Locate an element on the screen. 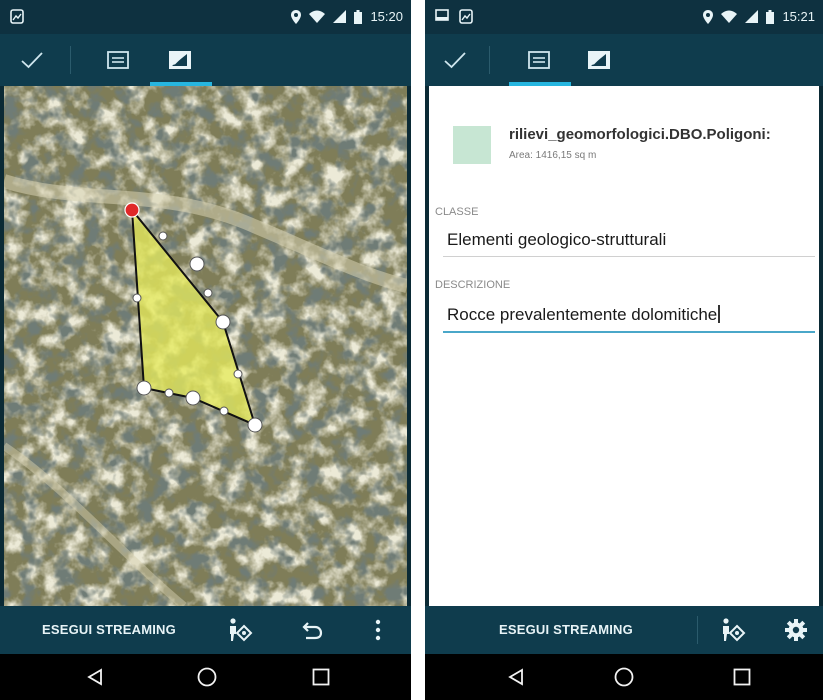 Image resolution: width=823 pixels, height=700 pixels. overflow-menu-icon is located at coordinates (378, 630).